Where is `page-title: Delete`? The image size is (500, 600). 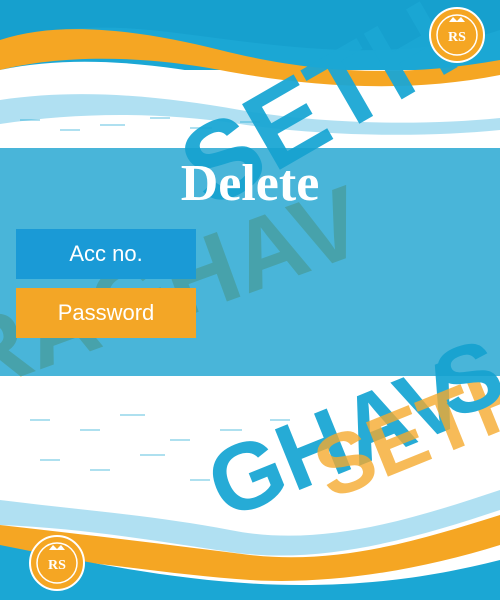
page-title: Delete is located at coordinates (250, 183).